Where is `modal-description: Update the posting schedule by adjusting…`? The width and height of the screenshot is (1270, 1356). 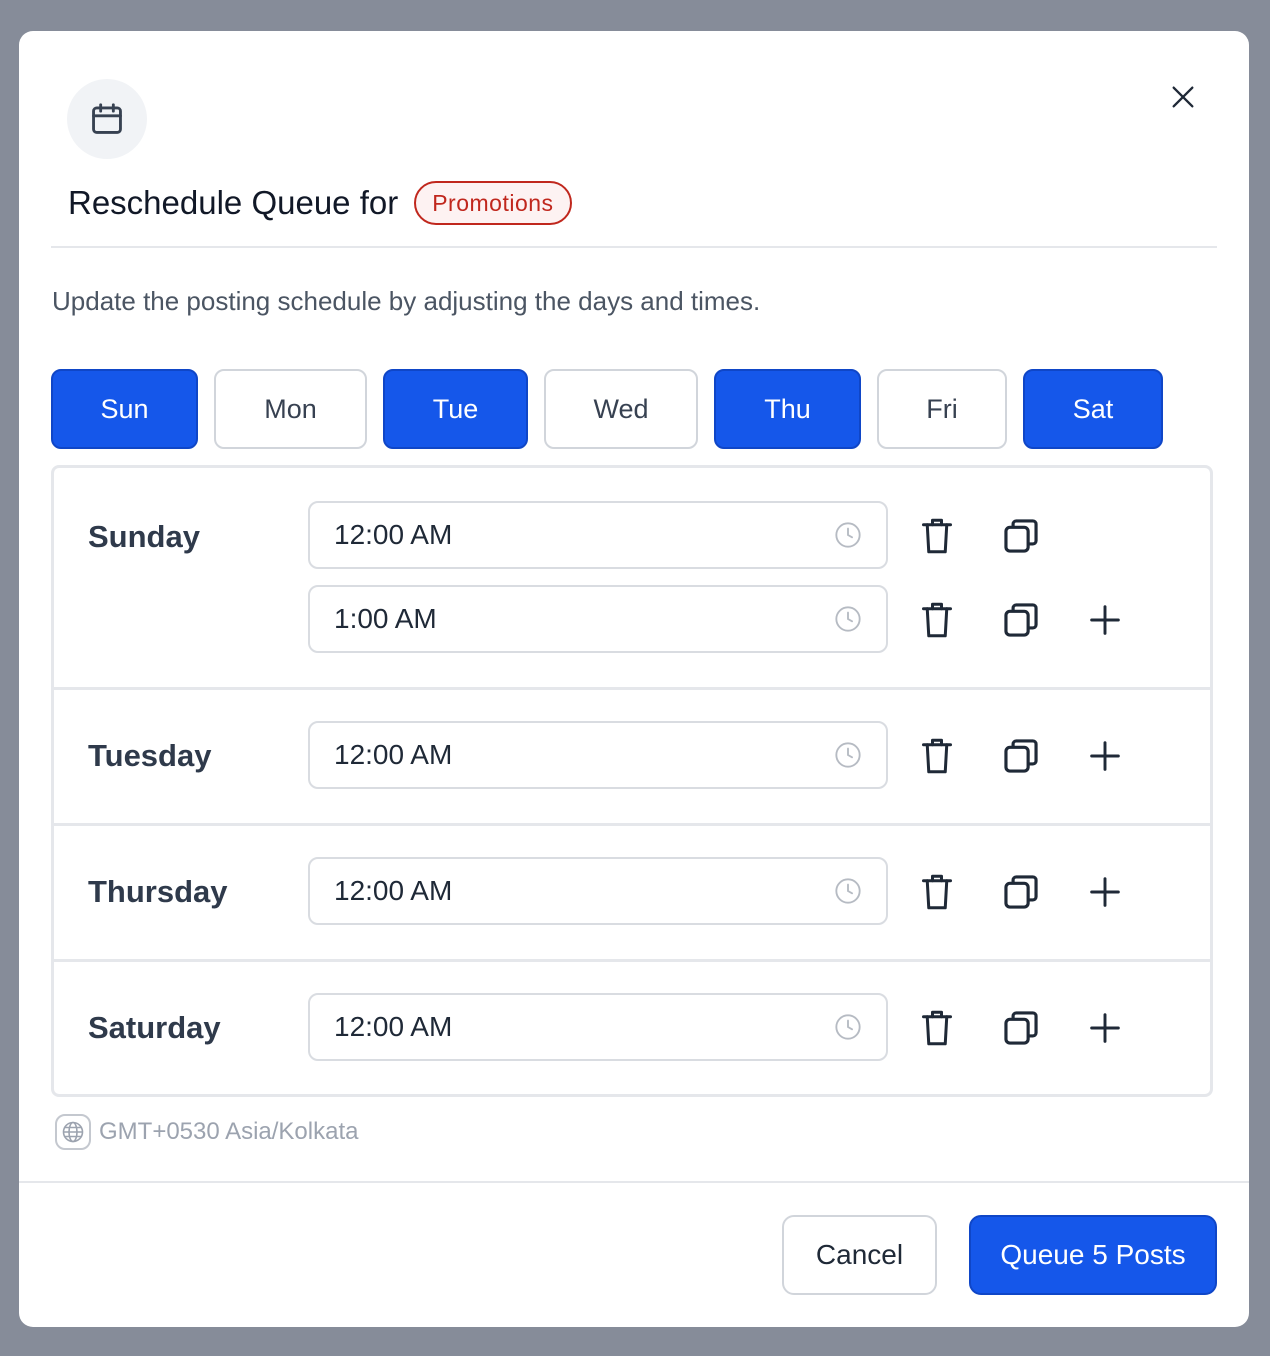
modal-description: Update the posting schedule by adjusting… is located at coordinates (406, 301).